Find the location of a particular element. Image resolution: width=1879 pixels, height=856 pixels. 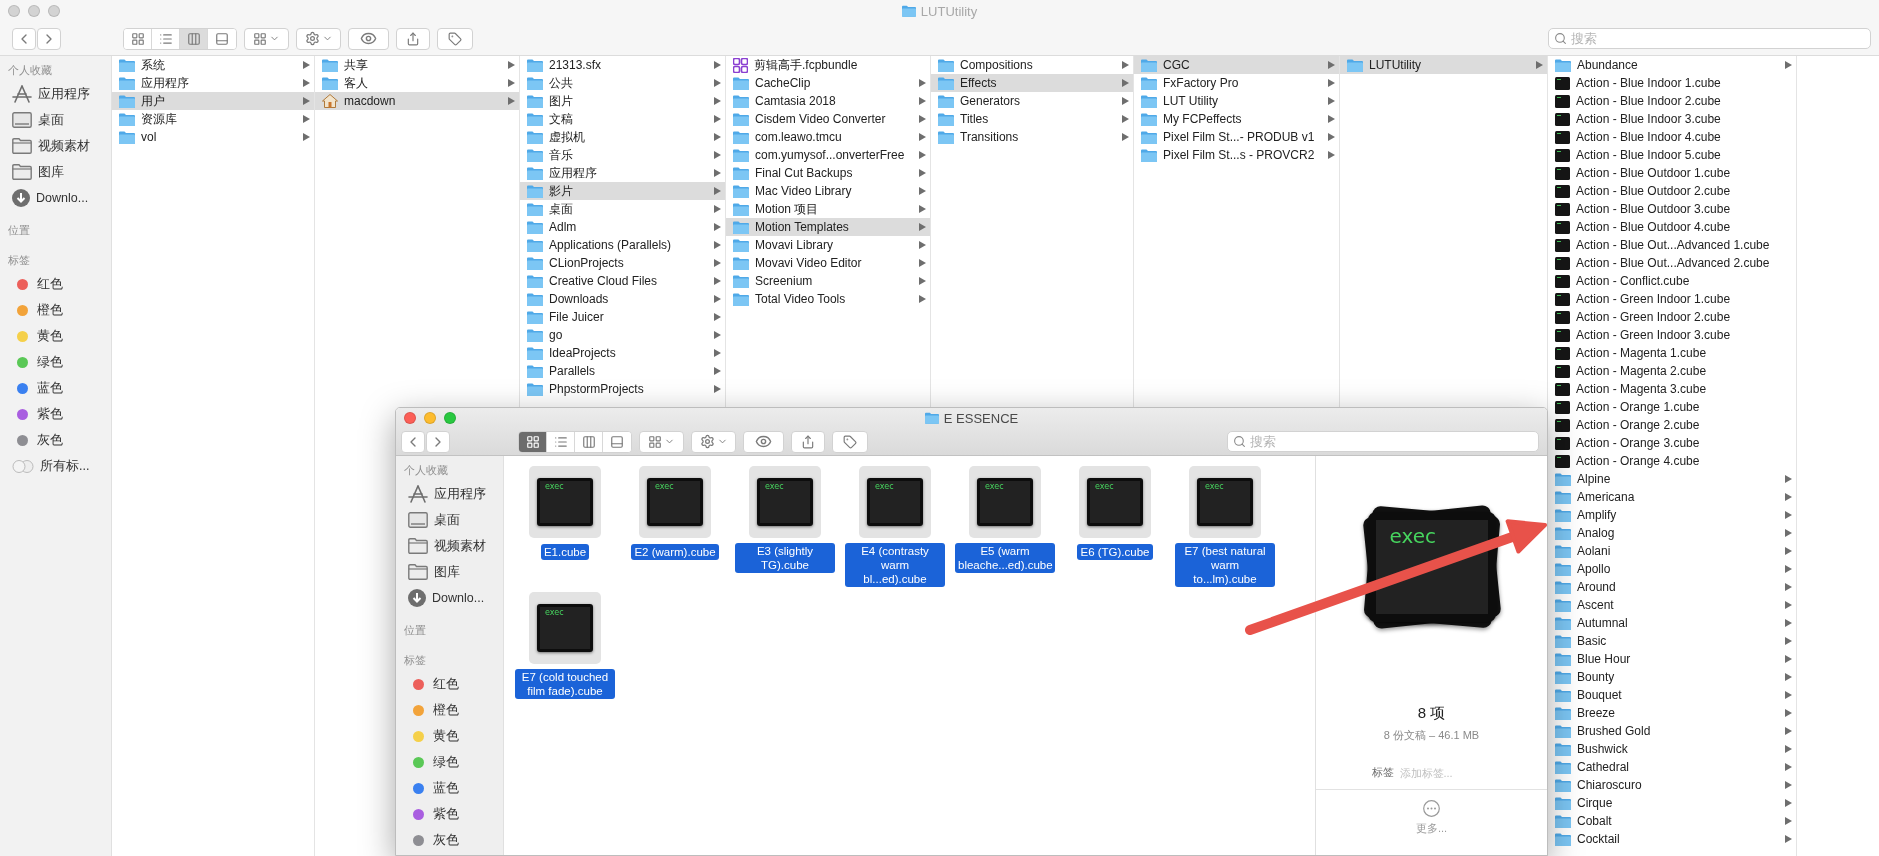

column-item: Brushed Gold is located at coordinates (1672, 731).